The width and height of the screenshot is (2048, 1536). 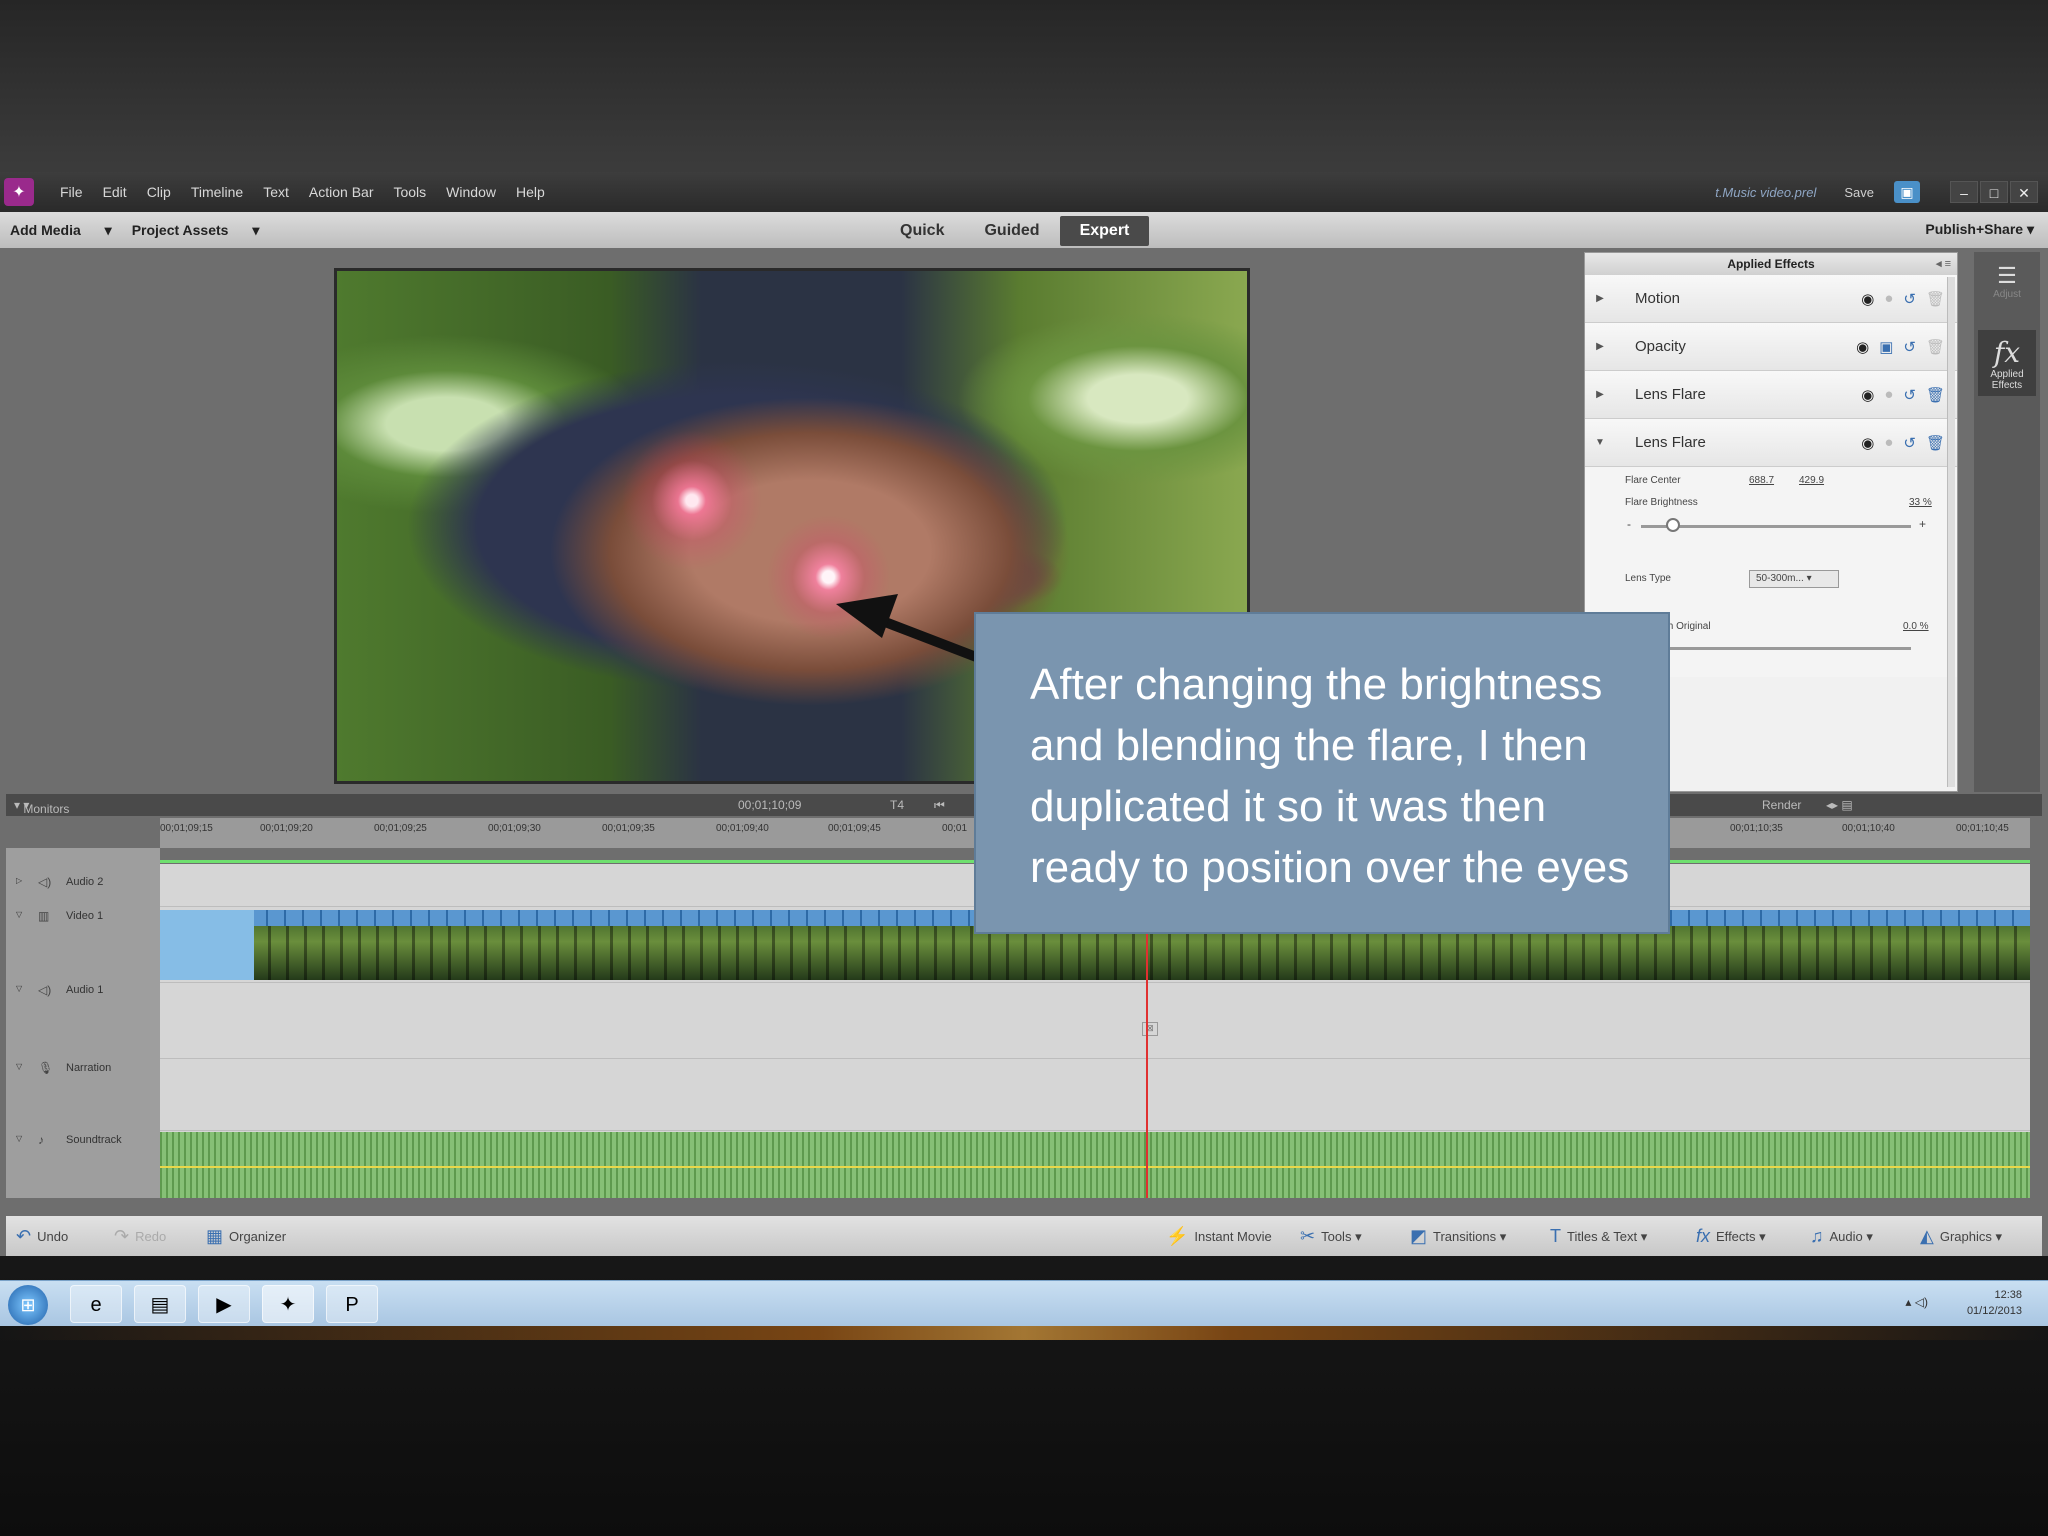 I want to click on ruler-tick: 00;01;09;20, so click(x=286, y=828).